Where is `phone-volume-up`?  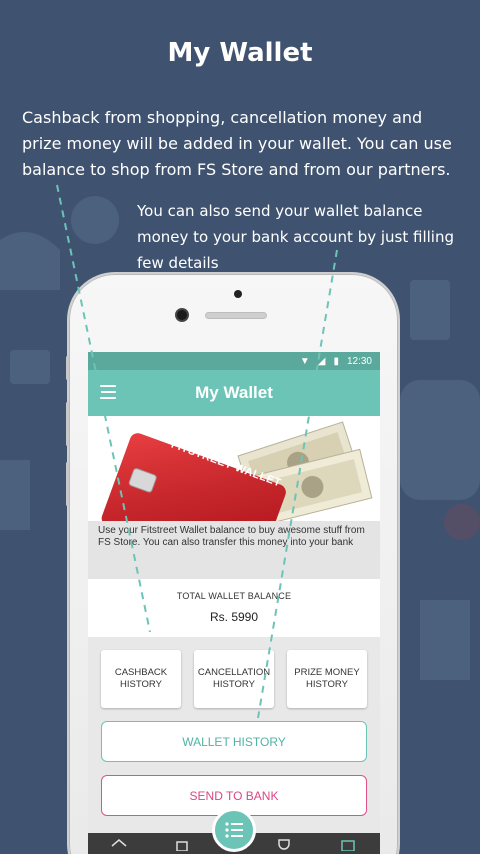
phone-volume-up is located at coordinates (67, 424).